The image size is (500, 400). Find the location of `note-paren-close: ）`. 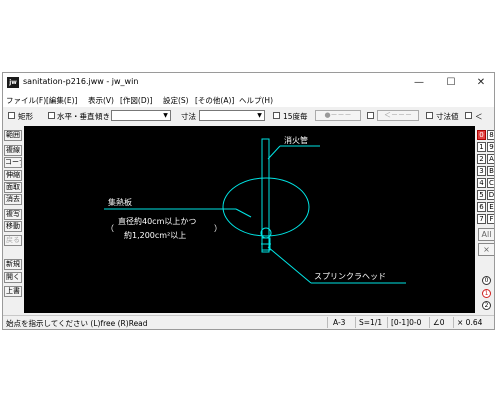

note-paren-close: ） is located at coordinates (218, 228).